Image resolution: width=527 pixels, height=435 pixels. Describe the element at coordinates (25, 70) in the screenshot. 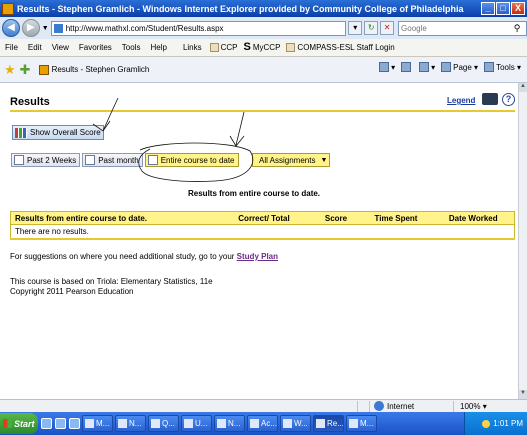

I see `add-favorite-icon: ✚` at that location.